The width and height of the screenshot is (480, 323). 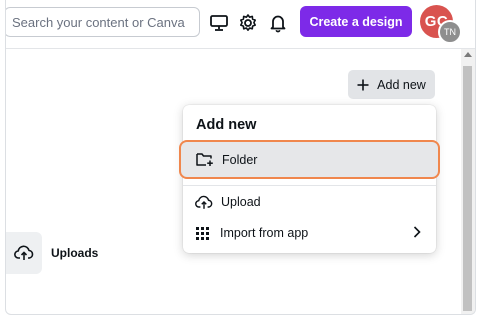 I want to click on search-placeholder: Search your content or Canva, so click(x=98, y=22).